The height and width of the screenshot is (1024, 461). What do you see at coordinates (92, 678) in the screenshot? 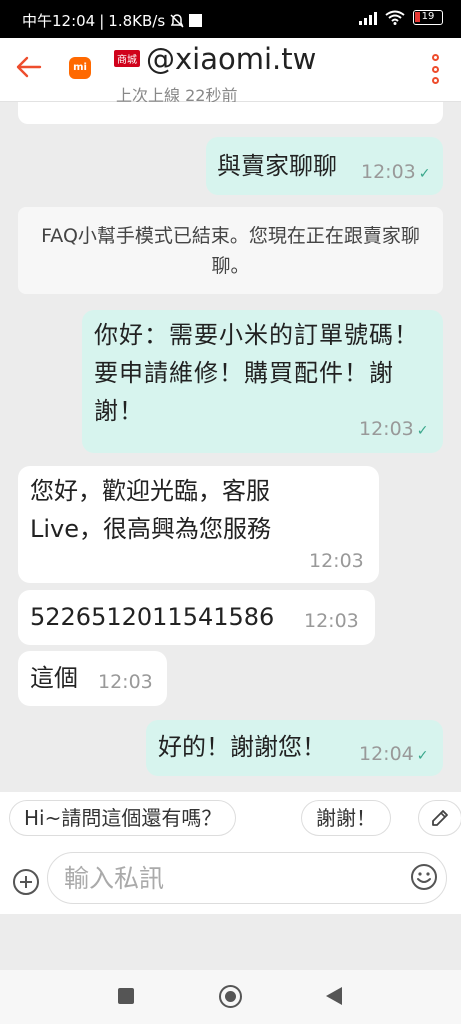
I see `message-bubble-incoming: 這個 12:03` at bounding box center [92, 678].